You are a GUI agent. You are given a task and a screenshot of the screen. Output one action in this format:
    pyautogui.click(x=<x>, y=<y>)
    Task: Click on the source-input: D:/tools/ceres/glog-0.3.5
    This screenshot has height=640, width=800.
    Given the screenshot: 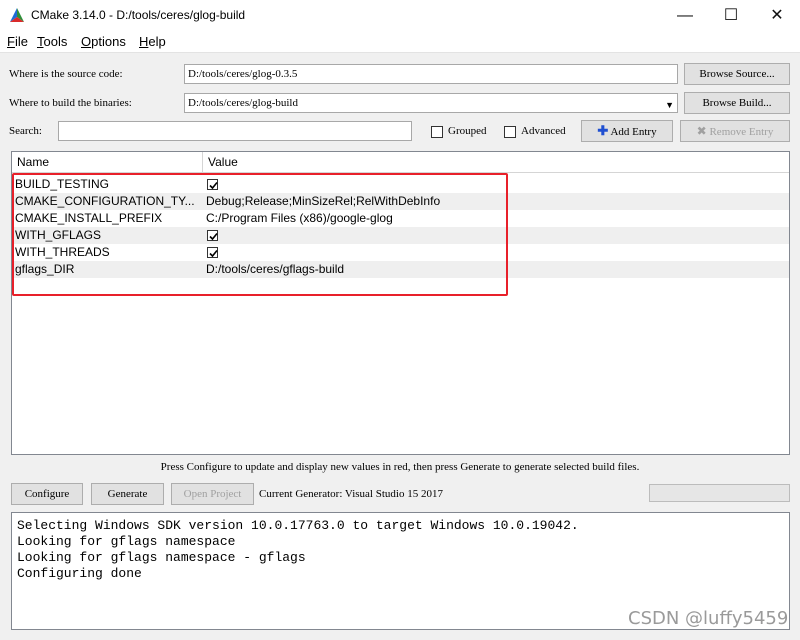 What is the action you would take?
    pyautogui.click(x=431, y=74)
    